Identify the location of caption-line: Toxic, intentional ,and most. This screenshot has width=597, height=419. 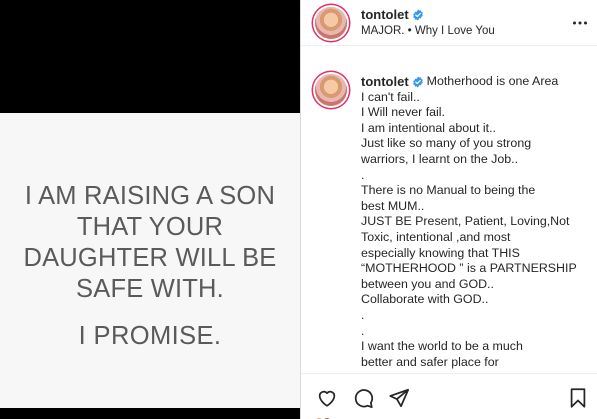
(436, 236).